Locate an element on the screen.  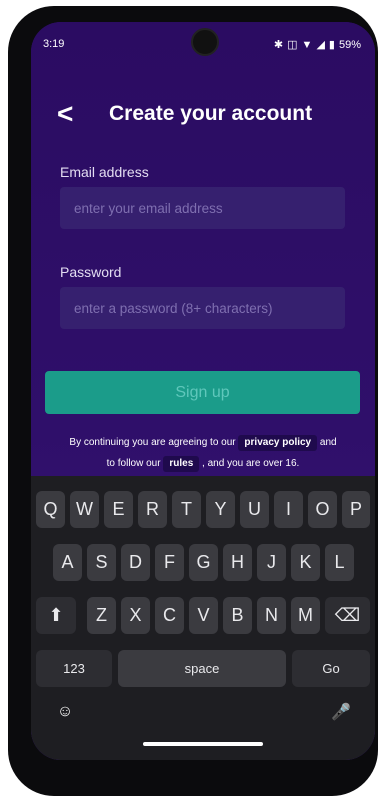
legal-line2-suffix: , and you are over 16. is located at coordinates (251, 463).